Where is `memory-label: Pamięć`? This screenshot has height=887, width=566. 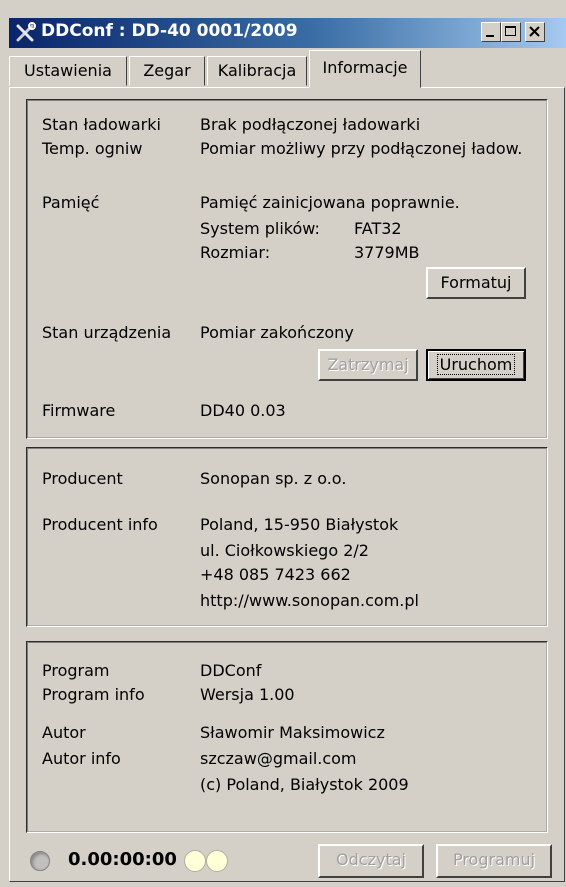 memory-label: Pamięć is located at coordinates (71, 202).